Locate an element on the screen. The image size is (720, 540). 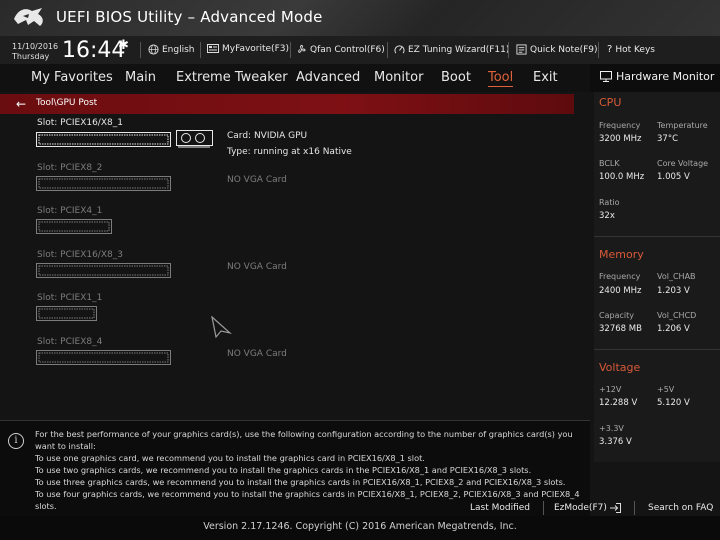
hardware-monitor-title: Hardware Monitor is located at coordinates (657, 76).